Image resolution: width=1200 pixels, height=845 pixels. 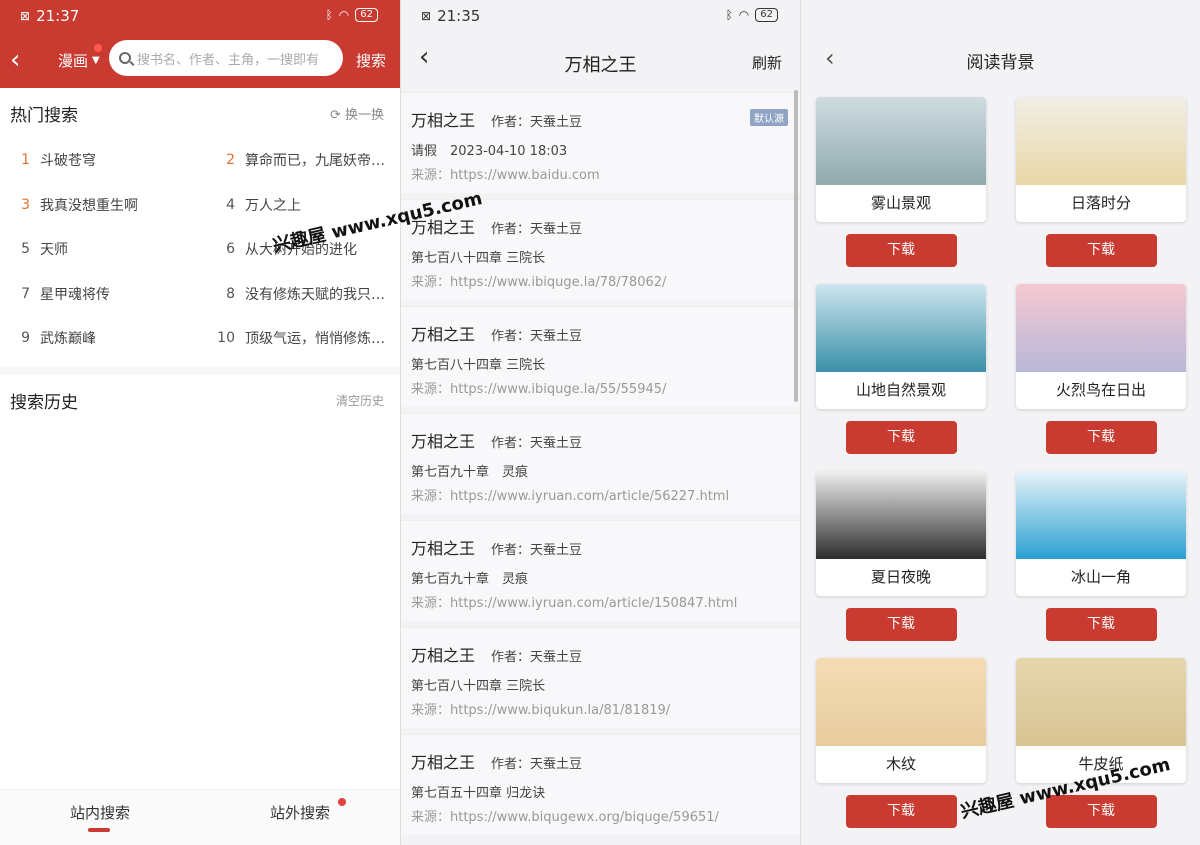 I want to click on dropdown-caret-icon: ▼, so click(x=96, y=60).